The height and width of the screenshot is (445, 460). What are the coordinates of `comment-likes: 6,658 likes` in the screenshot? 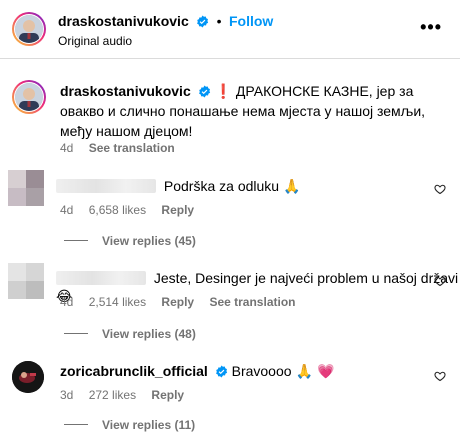 It's located at (117, 210).